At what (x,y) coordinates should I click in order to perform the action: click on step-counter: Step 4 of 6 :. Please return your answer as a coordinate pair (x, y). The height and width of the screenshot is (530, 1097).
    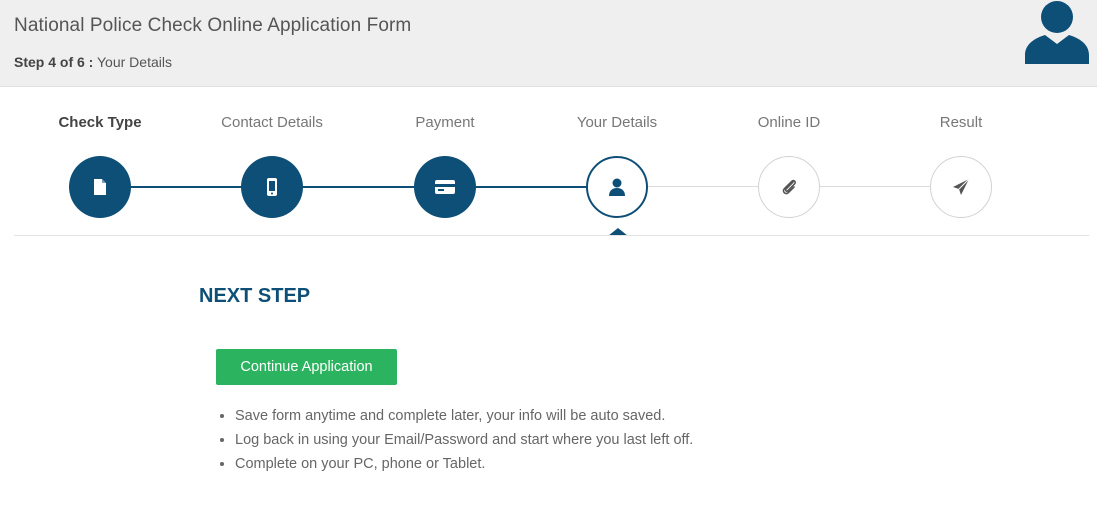
    Looking at the image, I should click on (54, 62).